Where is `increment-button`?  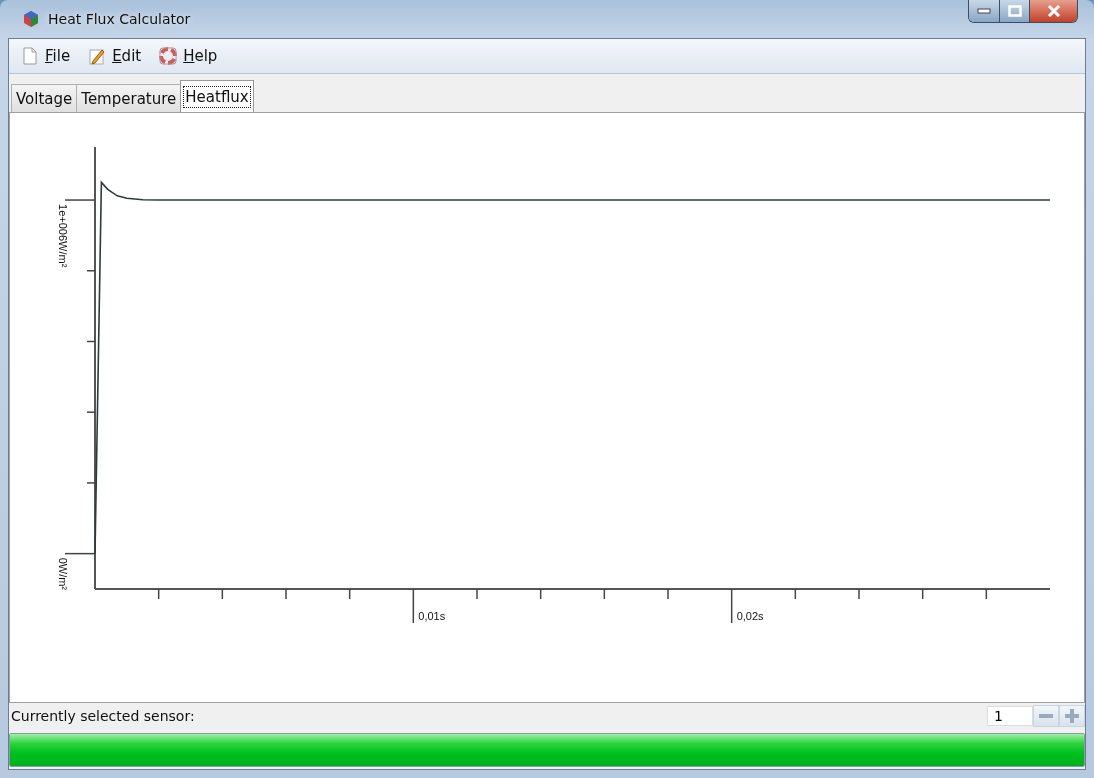 increment-button is located at coordinates (1072, 716).